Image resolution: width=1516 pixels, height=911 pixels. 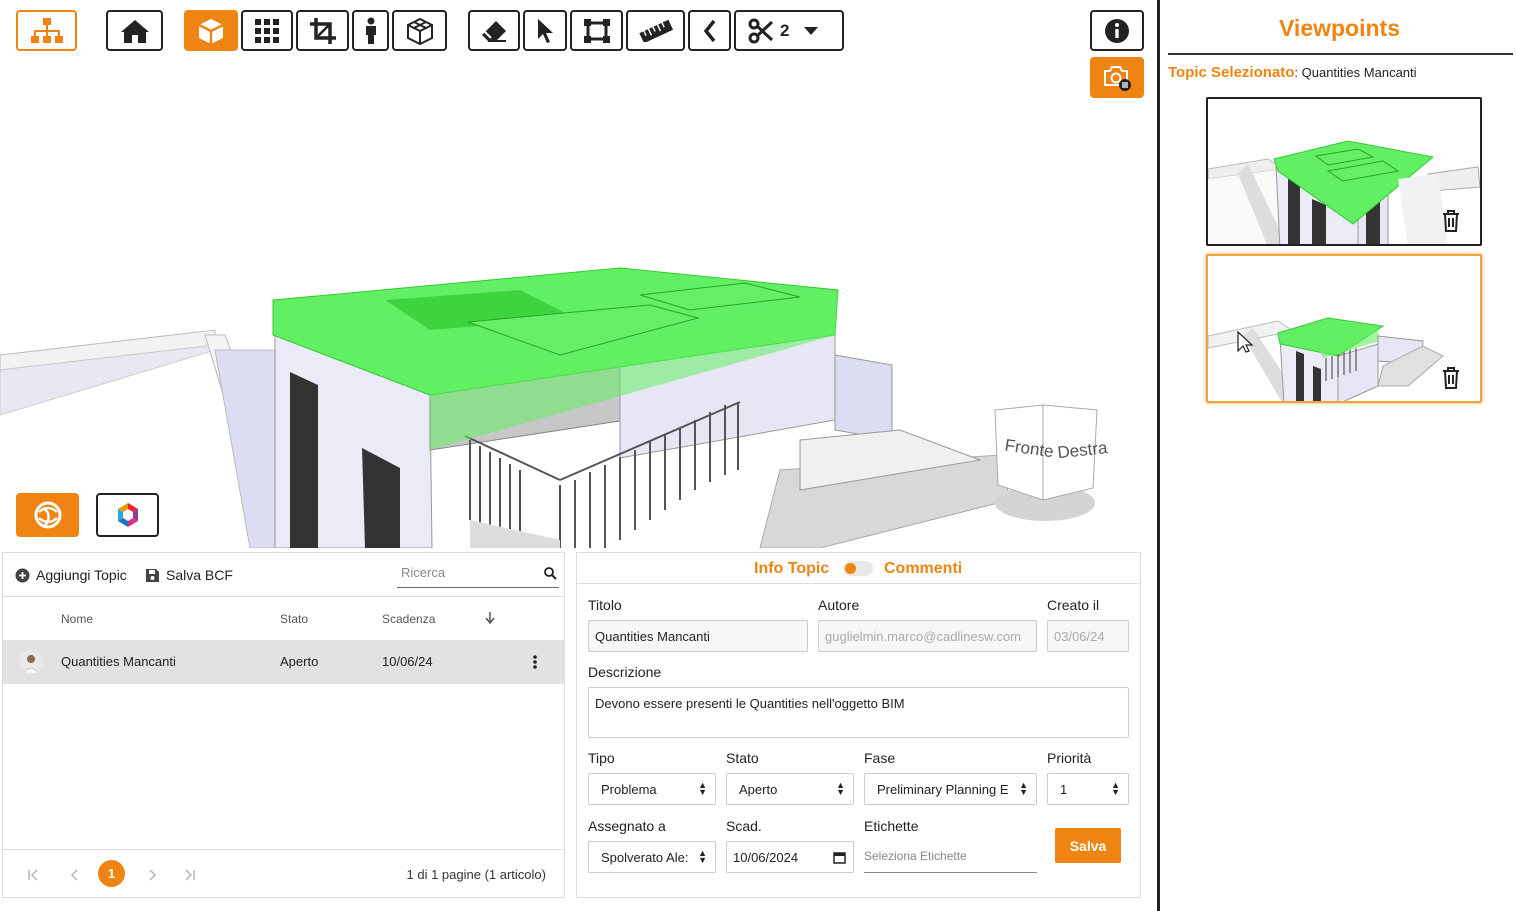 What do you see at coordinates (761, 30) in the screenshot?
I see `scissors-icon` at bounding box center [761, 30].